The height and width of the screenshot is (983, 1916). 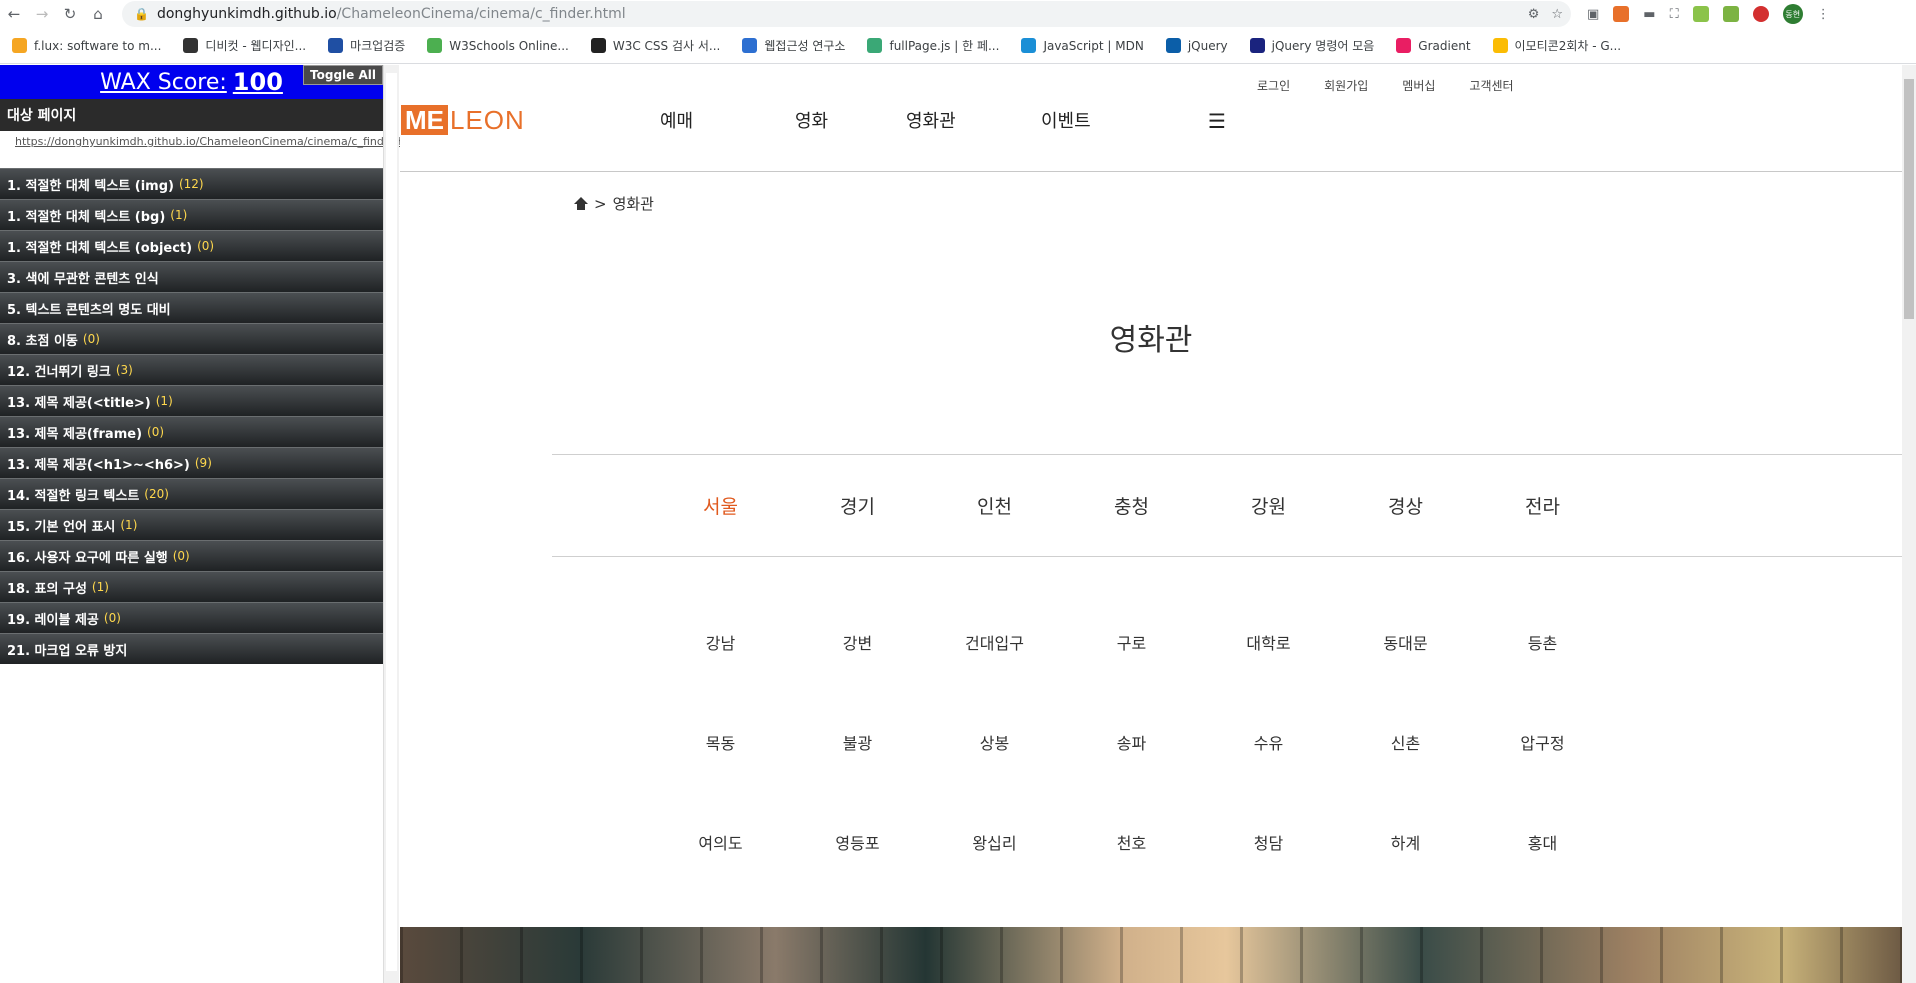 I want to click on bookmark-item: JavaScript | MDN, so click(x=1082, y=45).